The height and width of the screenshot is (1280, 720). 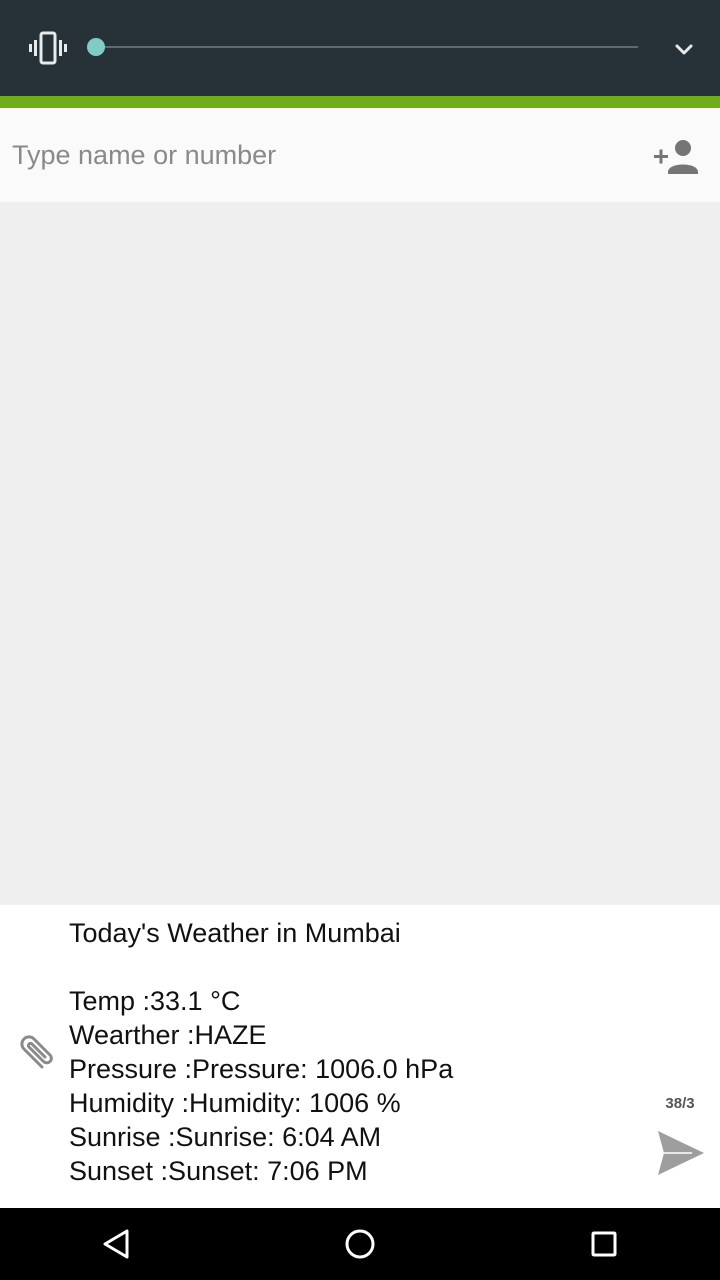 I want to click on message-line: Sunrise :Sunrise: 6:04 AM, so click(x=225, y=1137).